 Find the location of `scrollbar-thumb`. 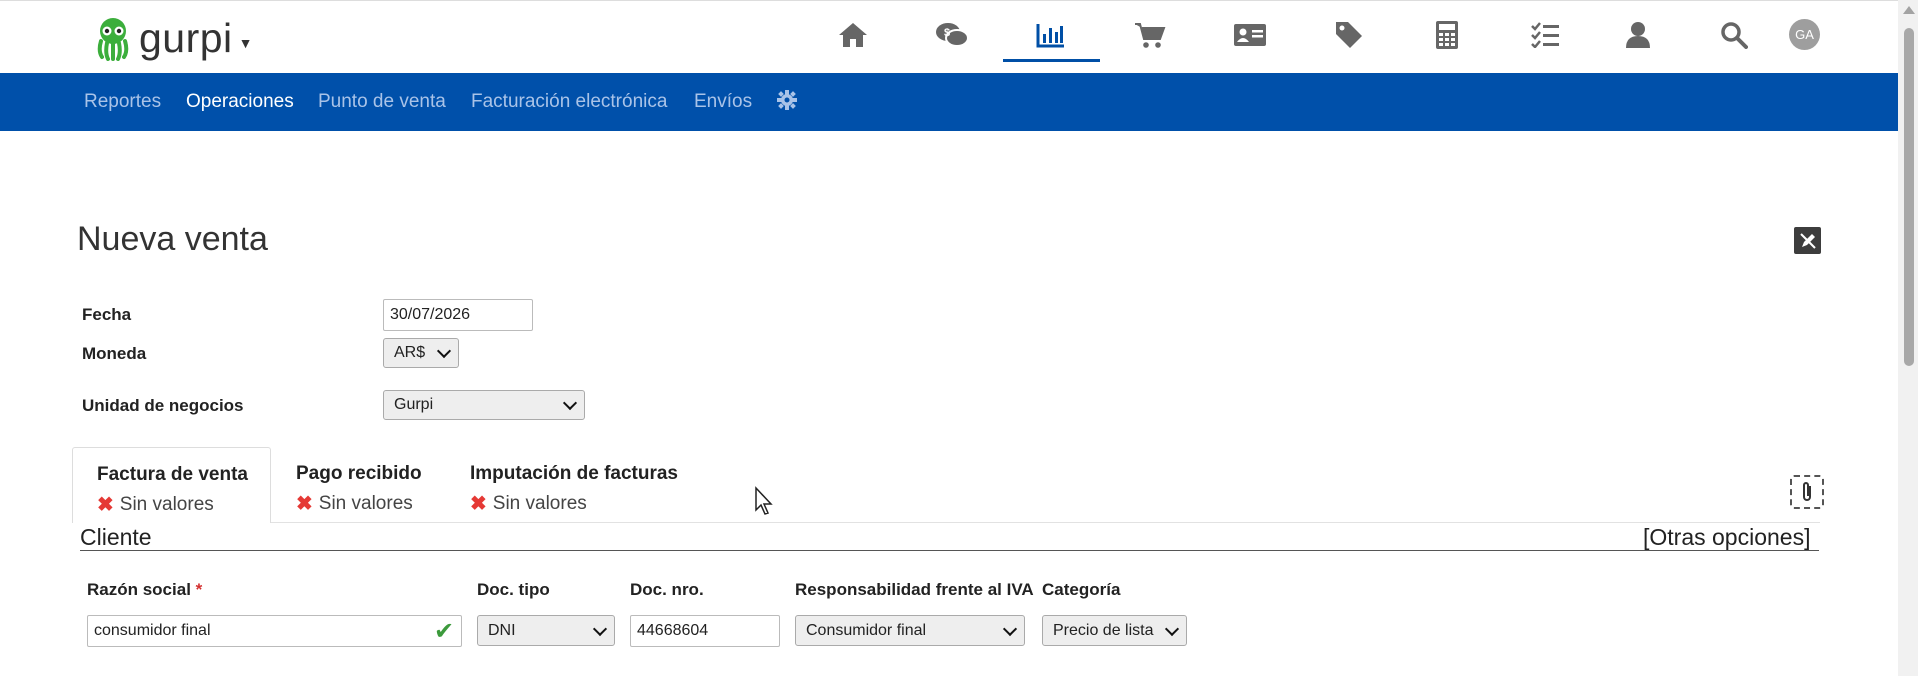

scrollbar-thumb is located at coordinates (1909, 197).